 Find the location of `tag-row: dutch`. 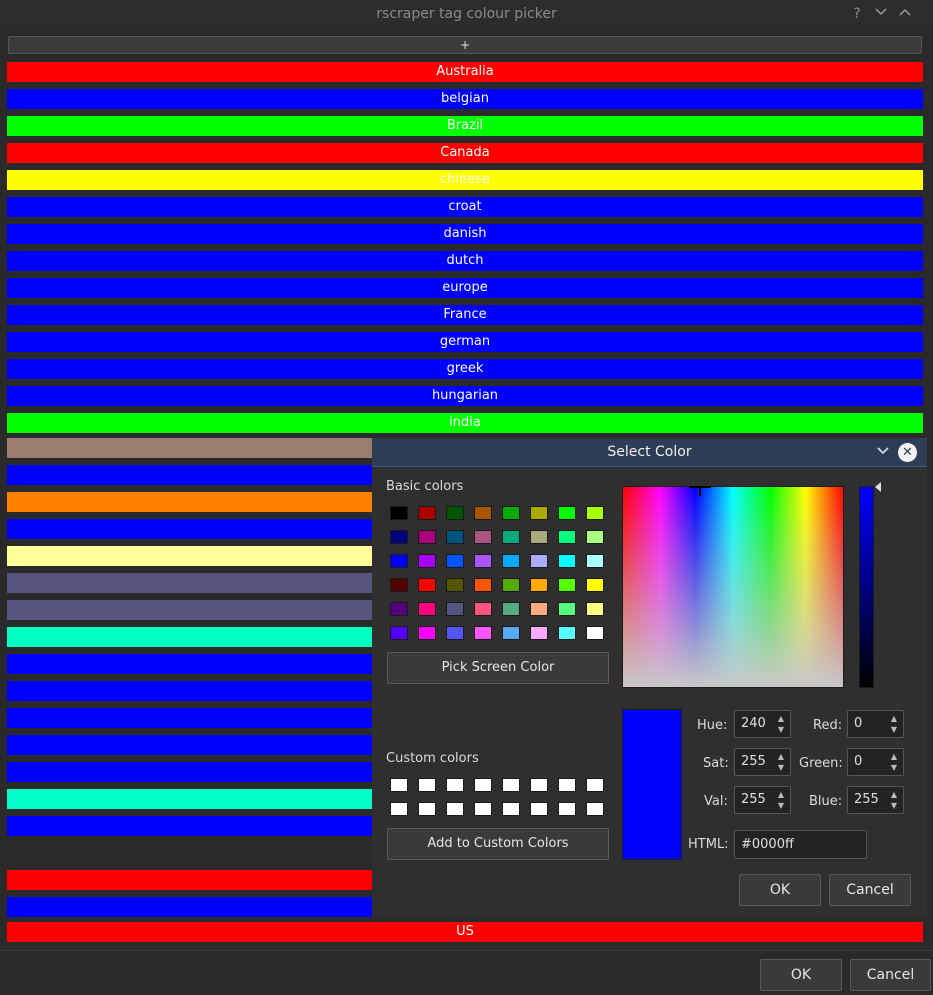

tag-row: dutch is located at coordinates (465, 261).